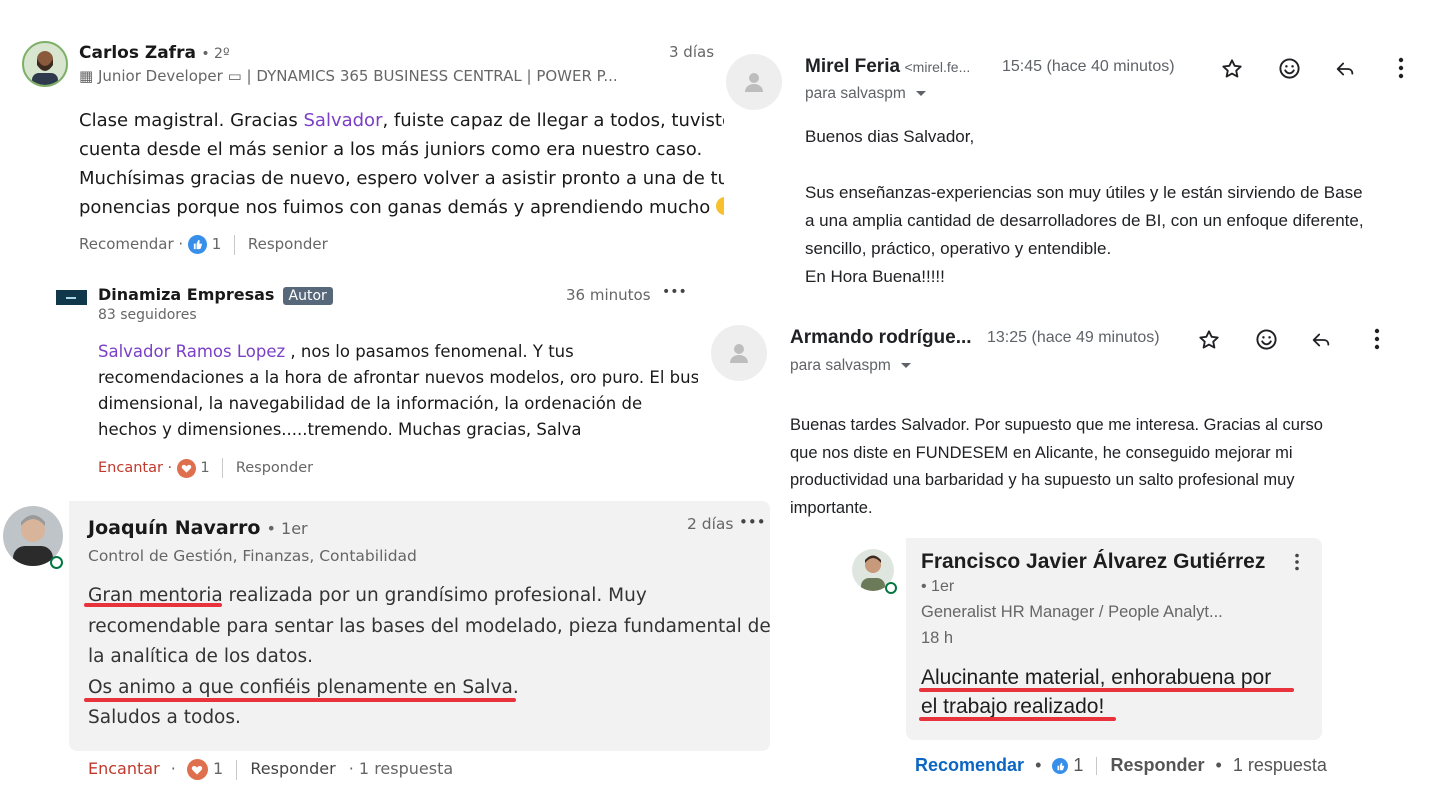 This screenshot has width=1440, height=810. I want to click on company-logo, so click(71, 297).